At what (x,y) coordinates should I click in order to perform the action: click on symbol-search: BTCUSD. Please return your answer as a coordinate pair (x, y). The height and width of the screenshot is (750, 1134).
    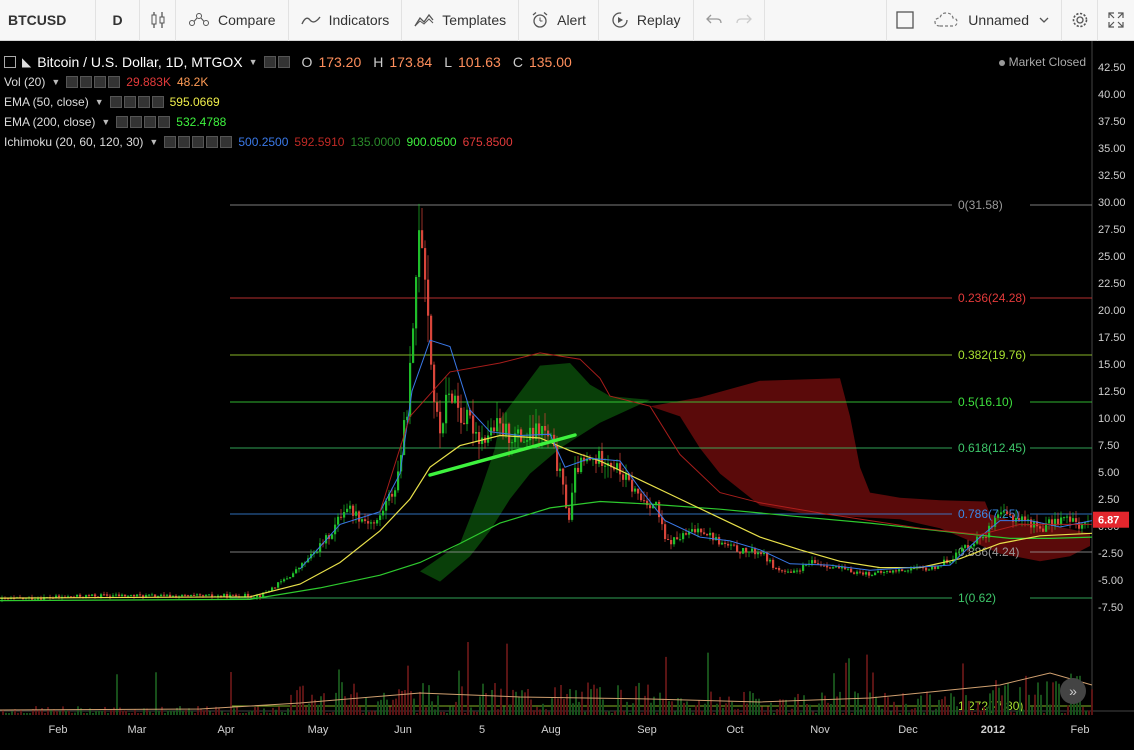
    Looking at the image, I should click on (48, 20).